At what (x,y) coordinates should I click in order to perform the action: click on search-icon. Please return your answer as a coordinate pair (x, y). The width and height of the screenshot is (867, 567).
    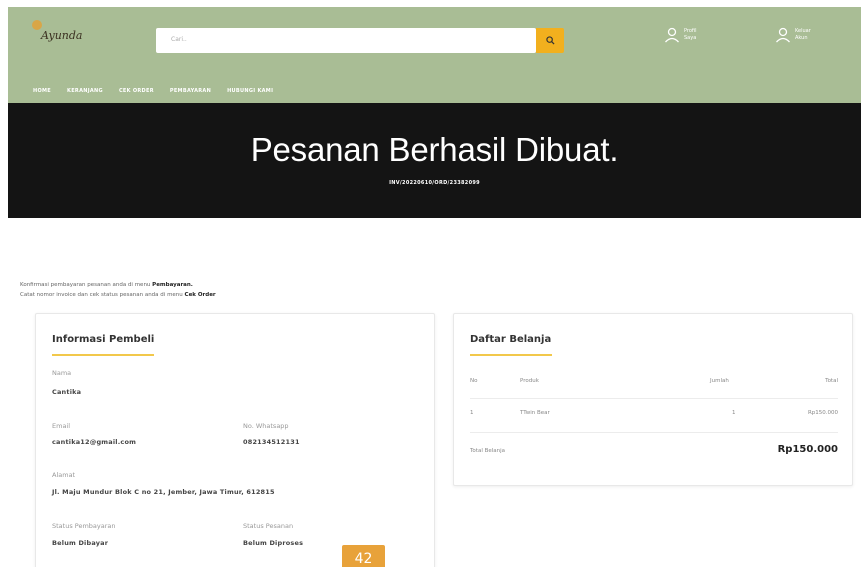
    Looking at the image, I should click on (550, 40).